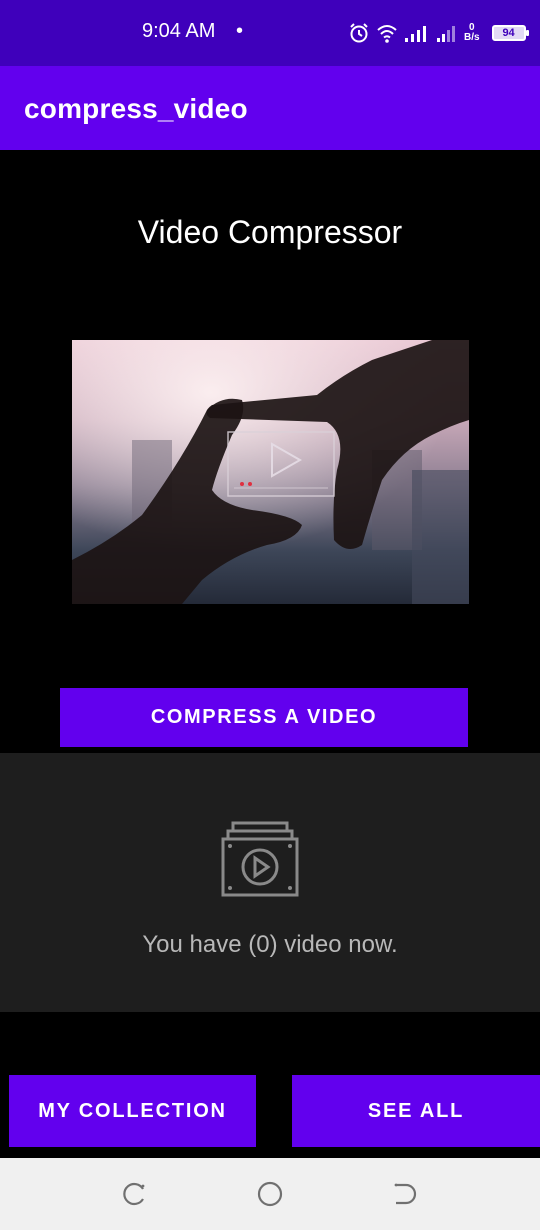 This screenshot has width=540, height=1230. Describe the element at coordinates (260, 861) in the screenshot. I see `video-stack-icon` at that location.